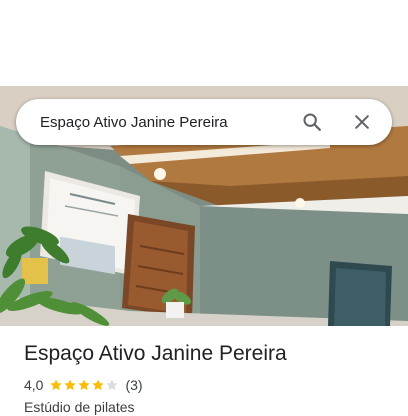 The height and width of the screenshot is (416, 408). What do you see at coordinates (208, 385) in the screenshot?
I see `rating-row: 4,0 (3)` at bounding box center [208, 385].